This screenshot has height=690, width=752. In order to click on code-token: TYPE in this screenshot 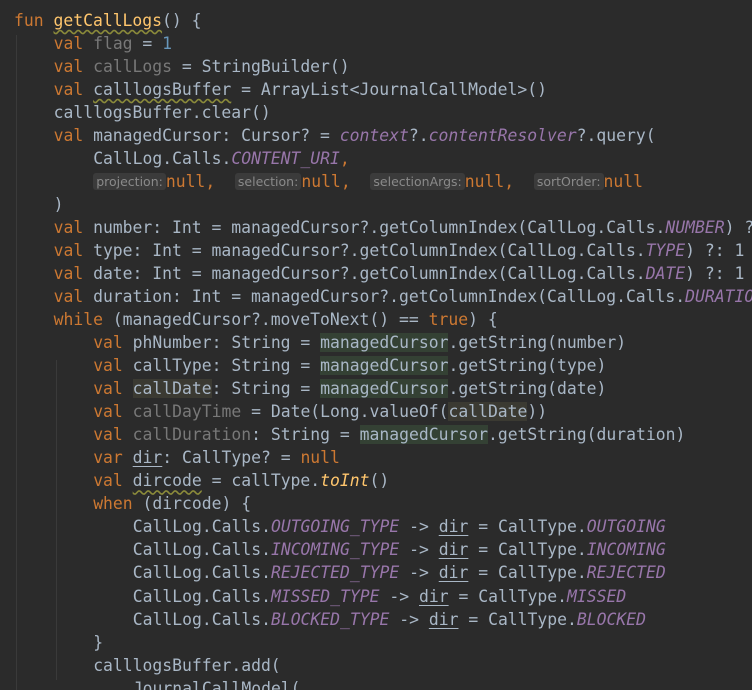, I will do `click(665, 251)`.